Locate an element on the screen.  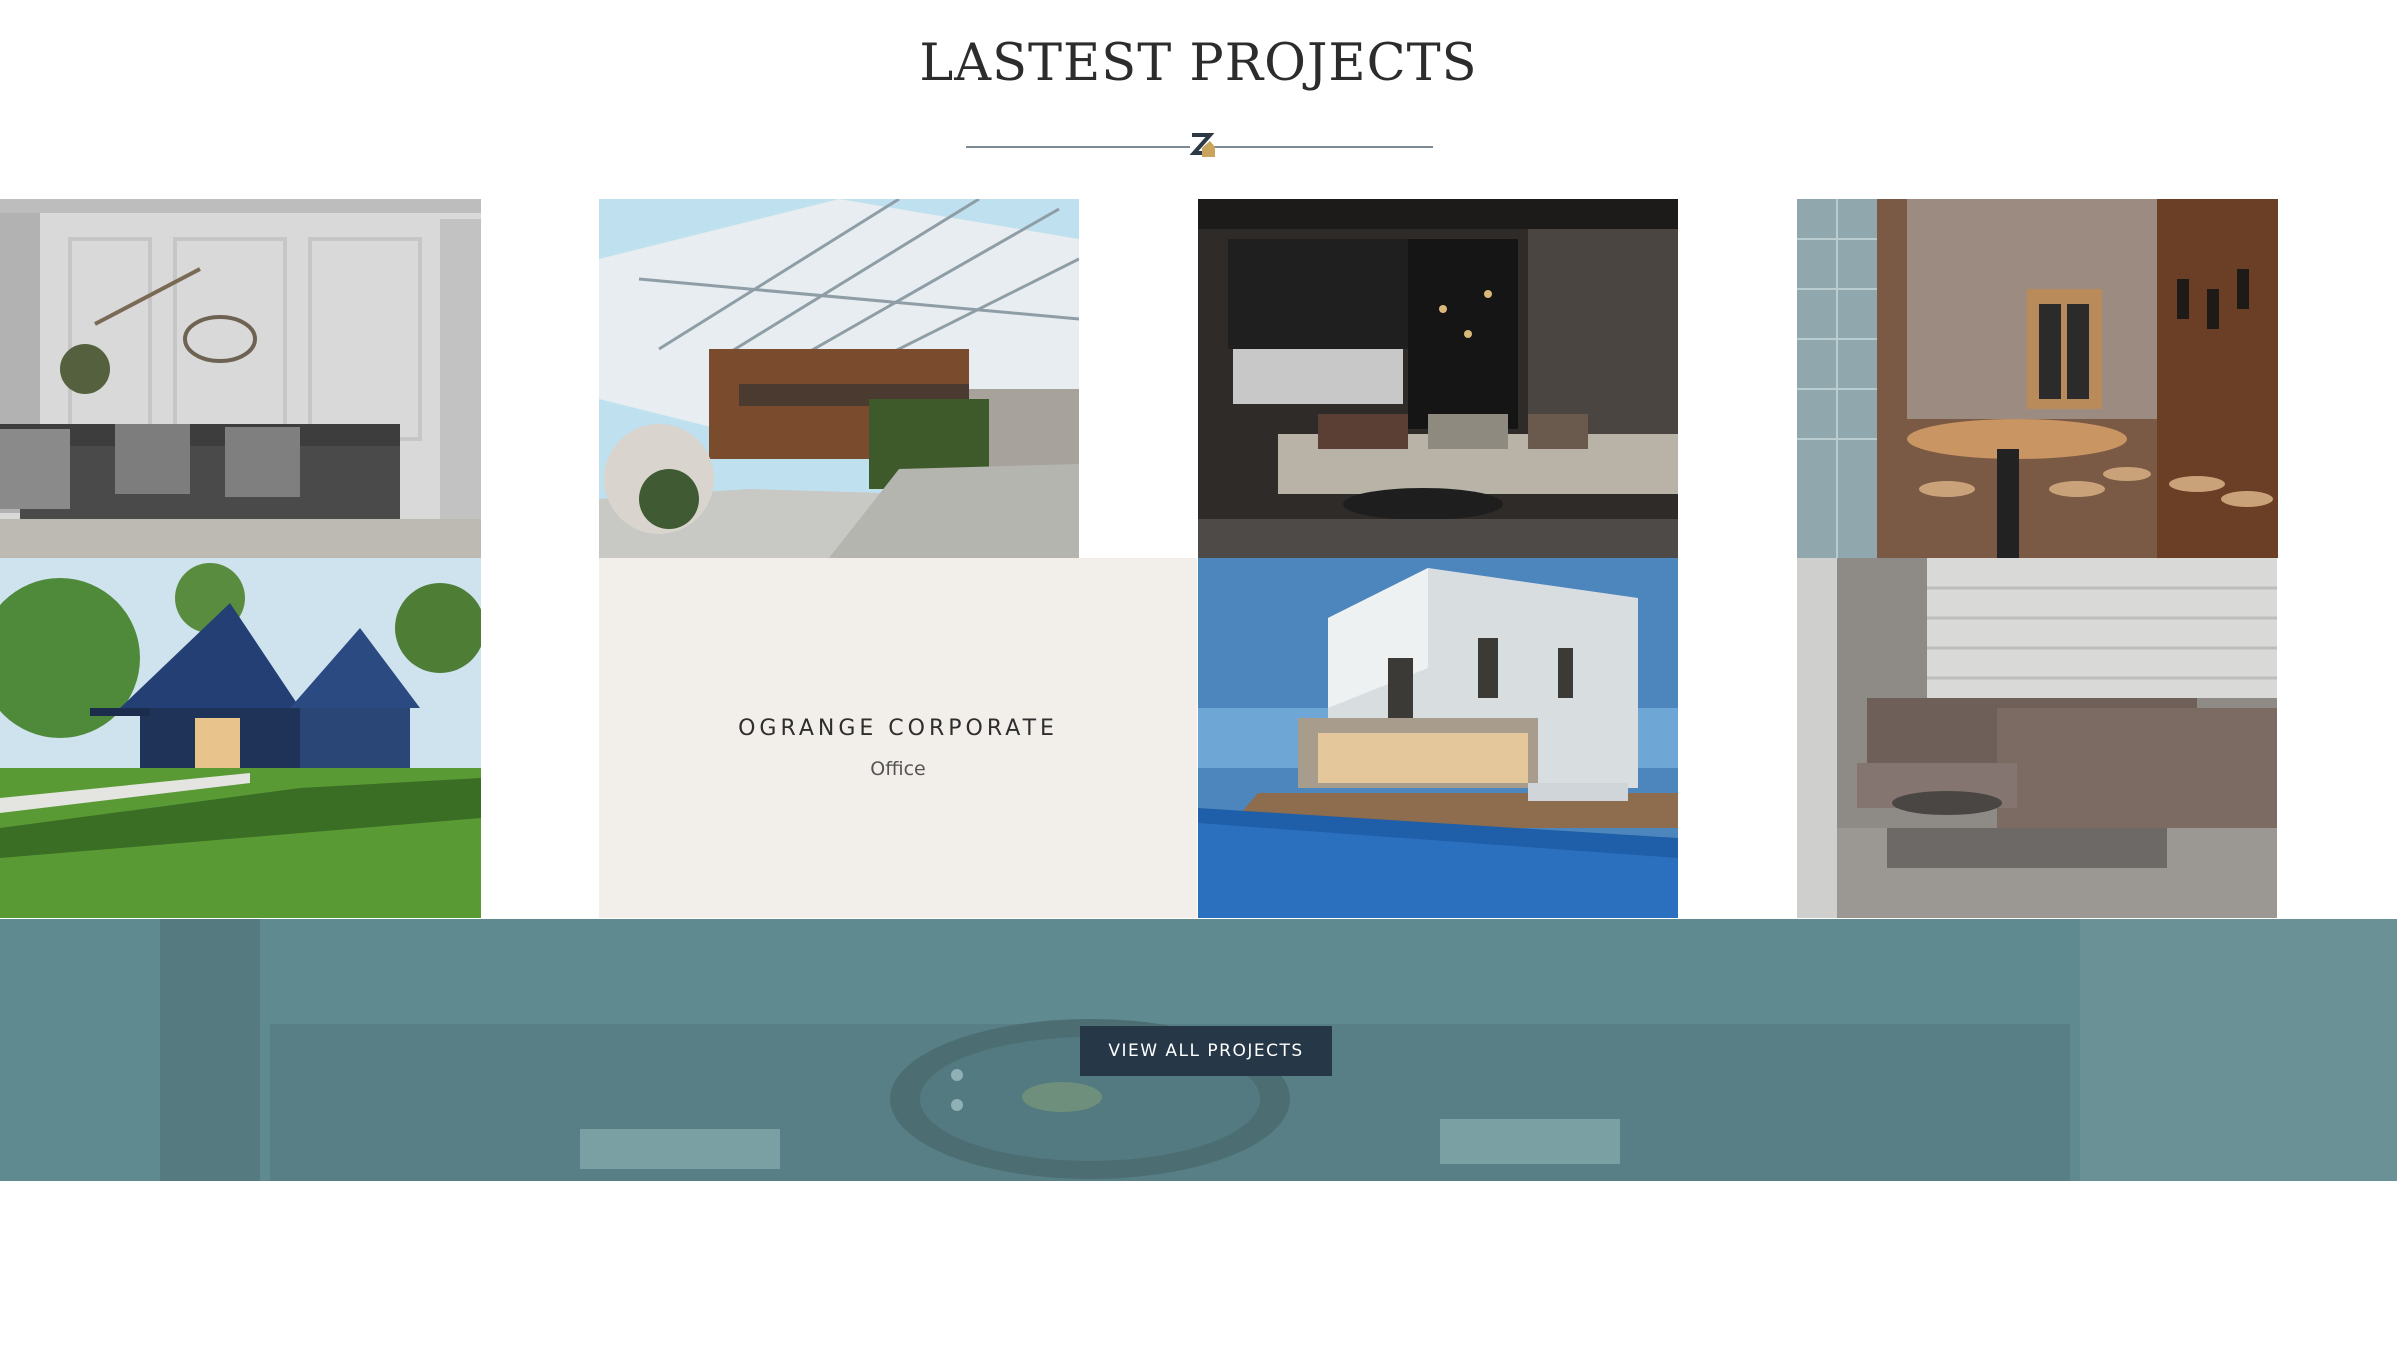
project-name: OGRANGE CORPORATE is located at coordinates (898, 728).